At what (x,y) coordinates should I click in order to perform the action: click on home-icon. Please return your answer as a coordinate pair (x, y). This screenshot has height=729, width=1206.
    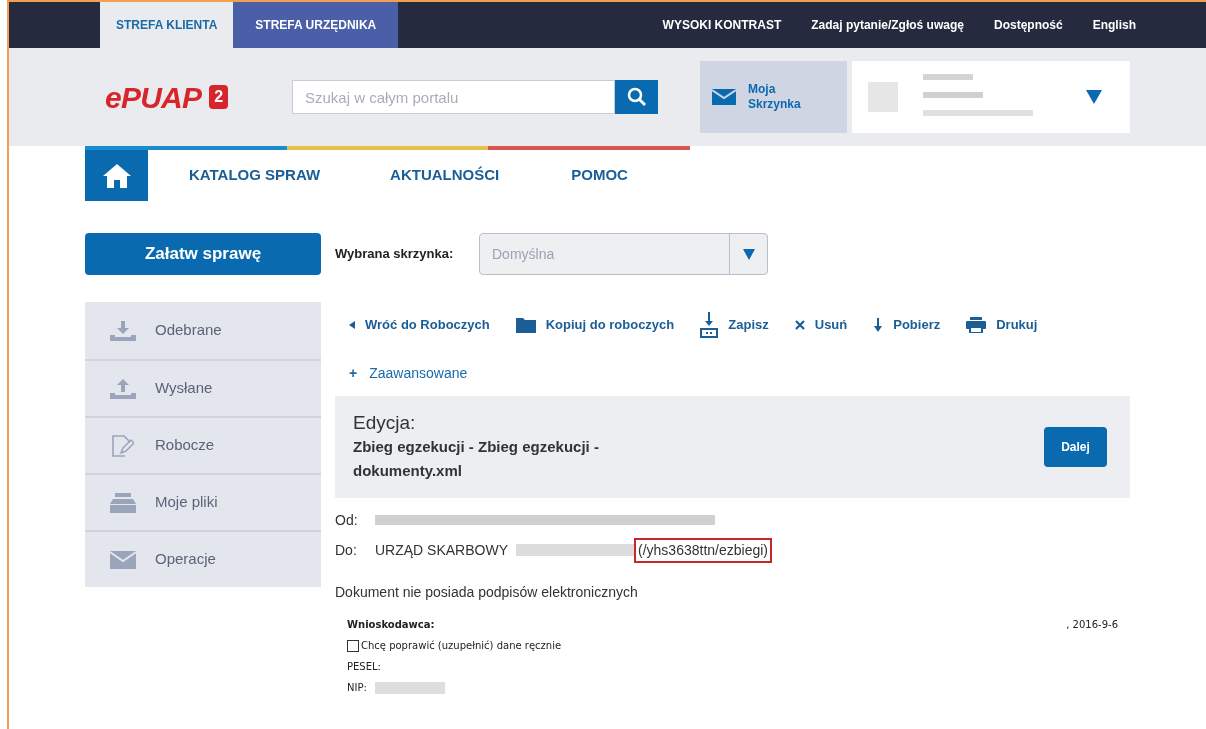
    Looking at the image, I should click on (116, 175).